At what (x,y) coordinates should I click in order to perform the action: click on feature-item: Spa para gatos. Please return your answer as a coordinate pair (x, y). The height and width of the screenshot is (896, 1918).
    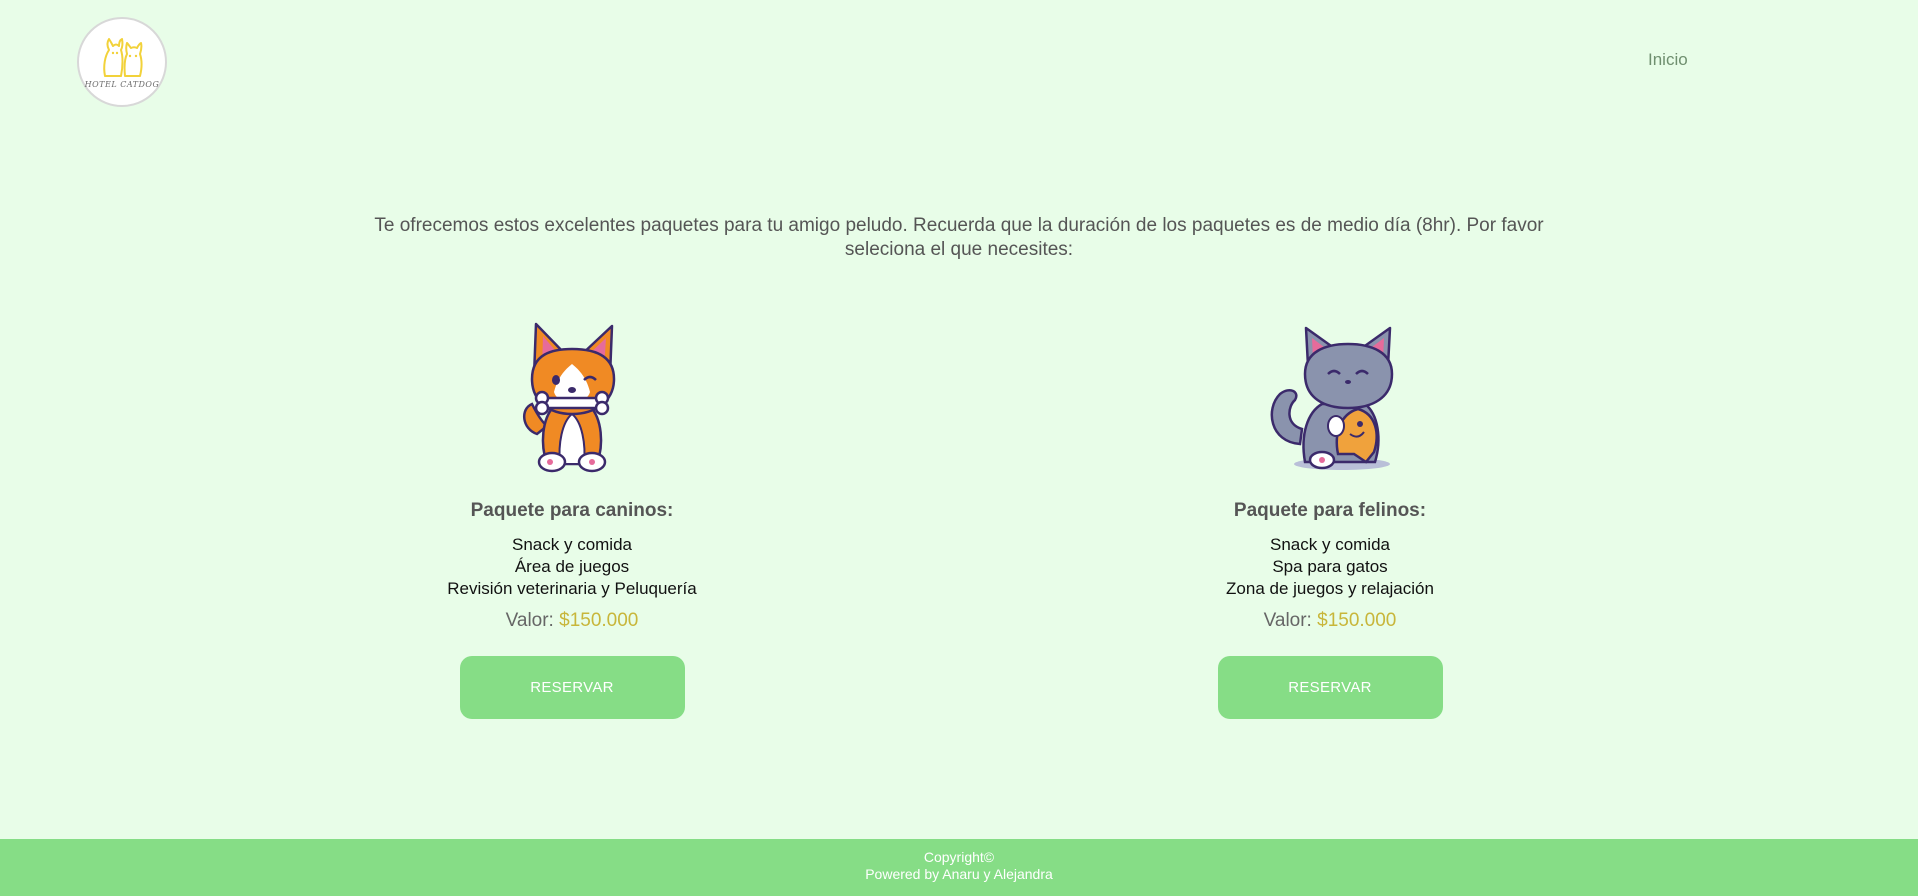
    Looking at the image, I should click on (1330, 566).